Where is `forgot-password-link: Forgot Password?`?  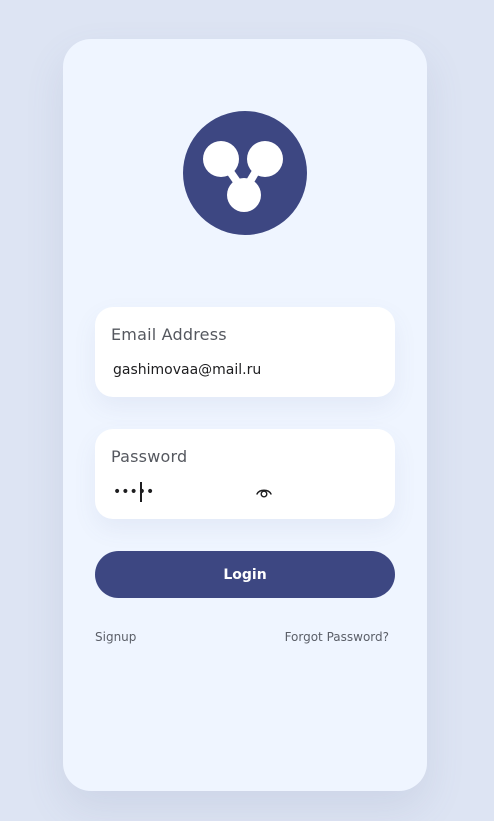
forgot-password-link: Forgot Password? is located at coordinates (337, 637).